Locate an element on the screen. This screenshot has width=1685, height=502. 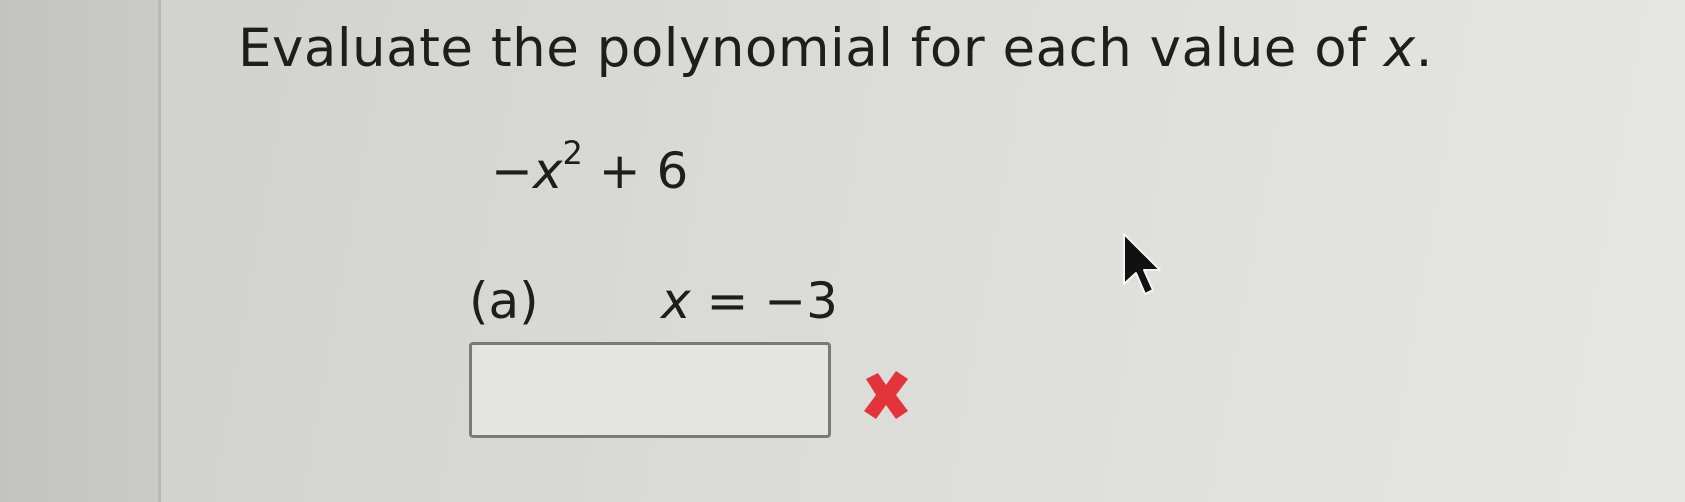
part-a-equals: = −3 is located at coordinates (764, 301).